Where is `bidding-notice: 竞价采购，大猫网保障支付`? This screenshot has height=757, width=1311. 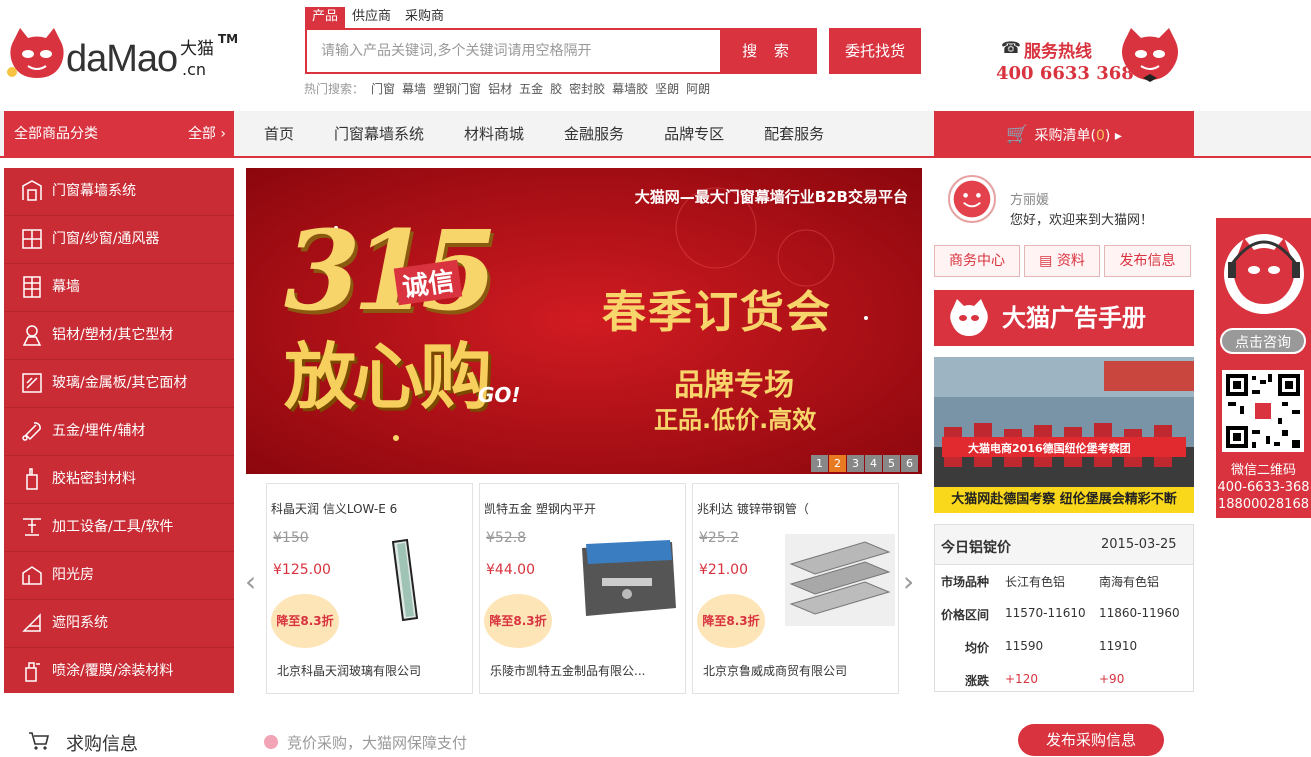
bidding-notice: 竞价采购，大猫网保障支付 is located at coordinates (377, 743).